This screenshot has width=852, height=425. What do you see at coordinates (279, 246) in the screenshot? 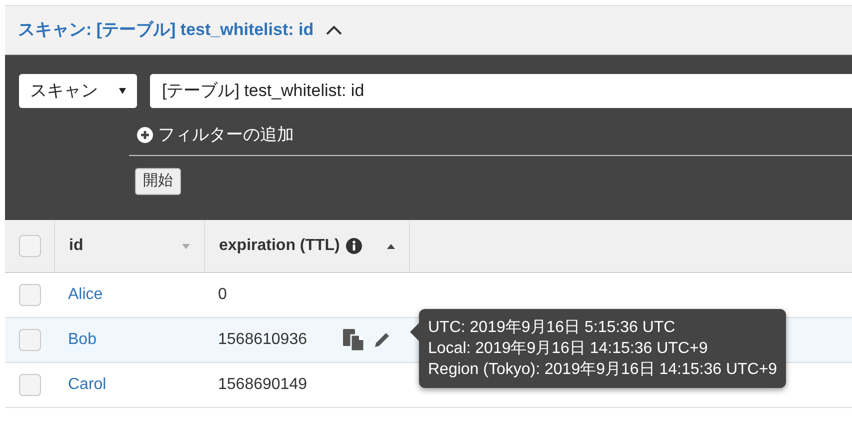
I see `column-label: expiration (TTL)` at bounding box center [279, 246].